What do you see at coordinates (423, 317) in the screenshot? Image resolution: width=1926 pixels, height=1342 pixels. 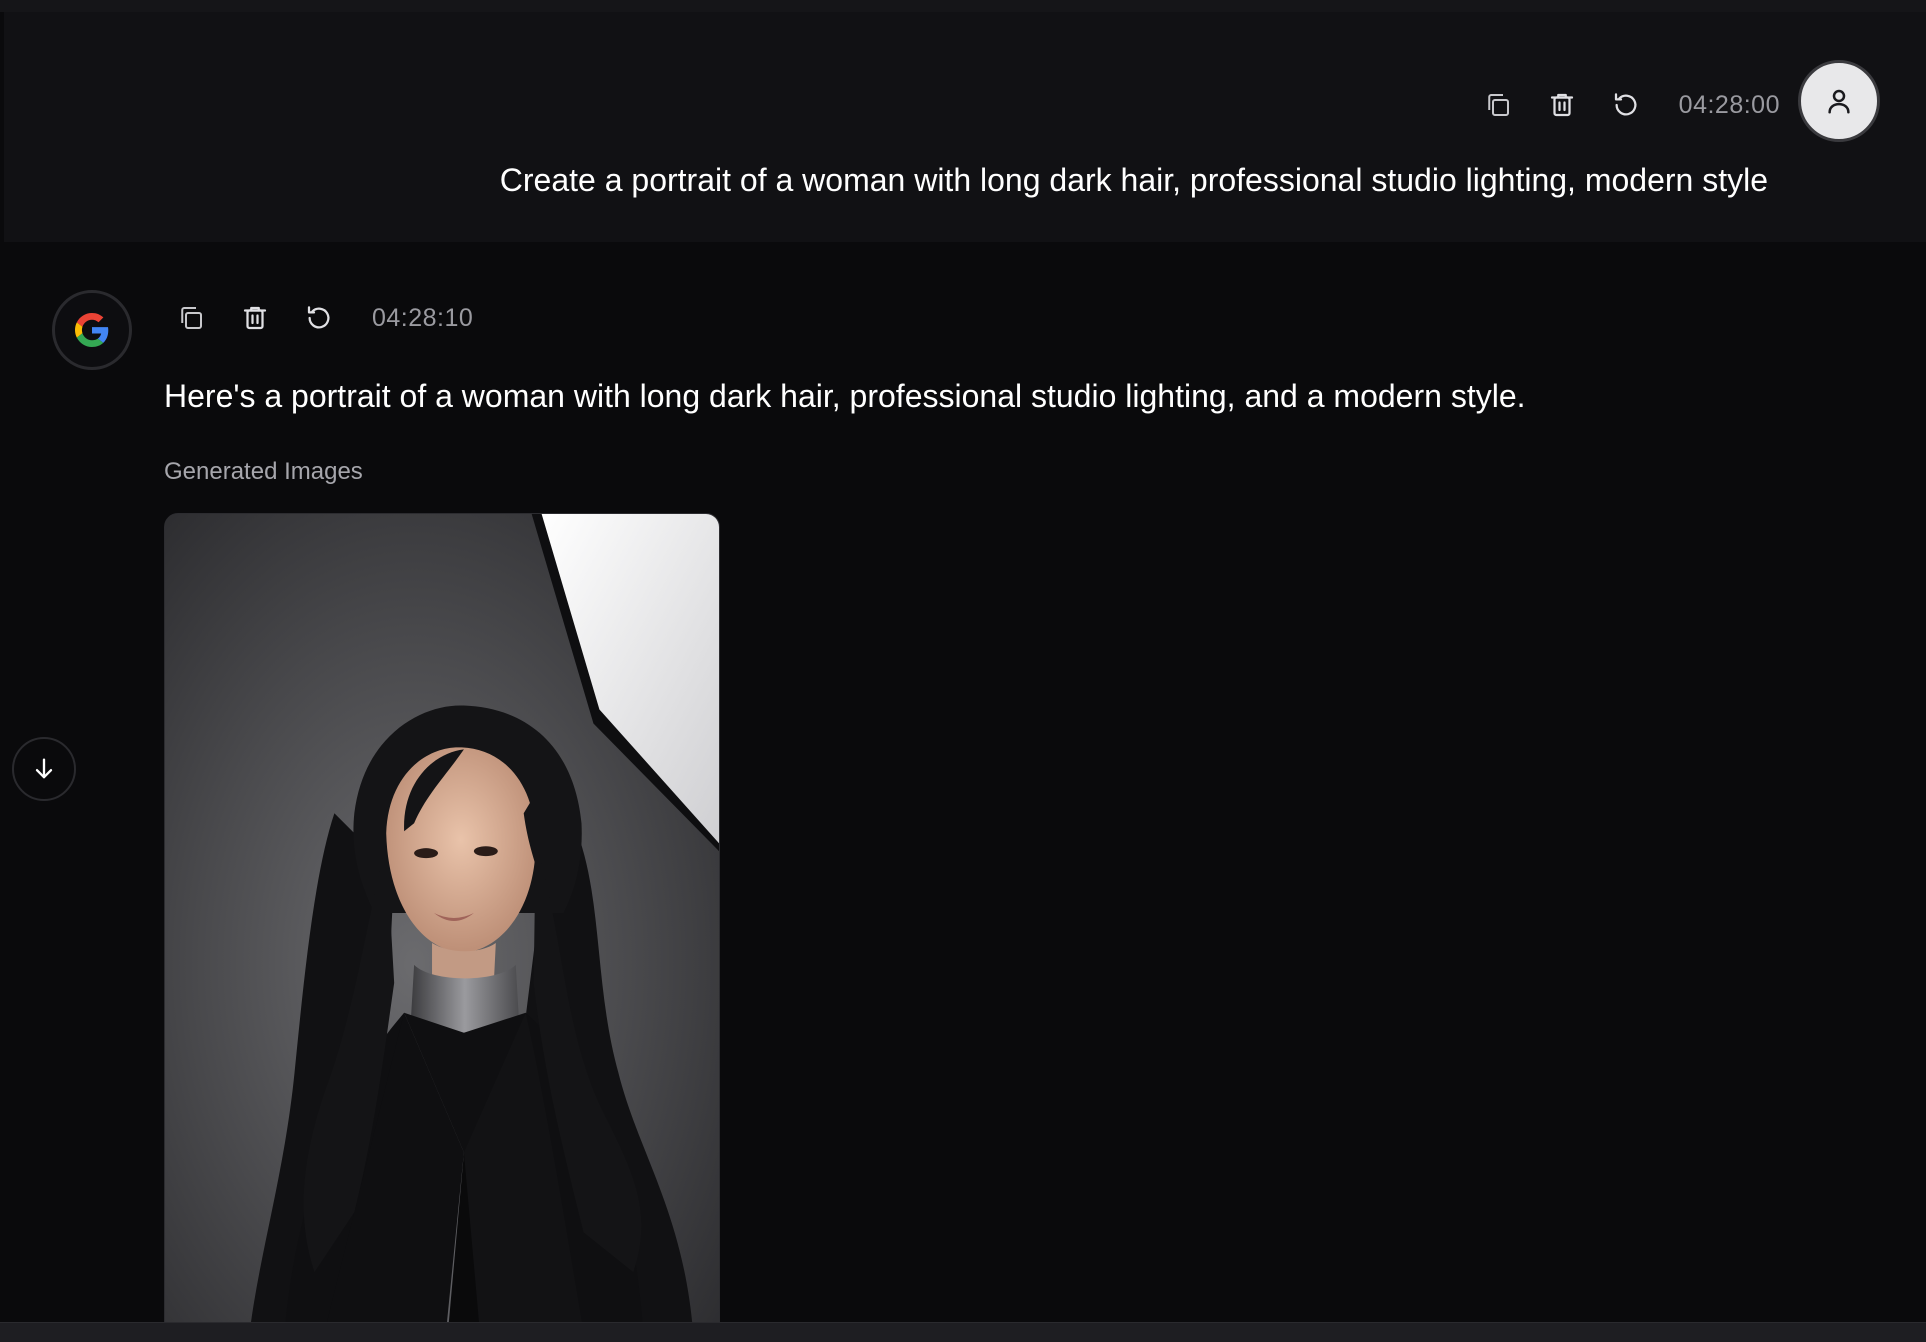 I see `assistant-message-timestamp: 04:28:10` at bounding box center [423, 317].